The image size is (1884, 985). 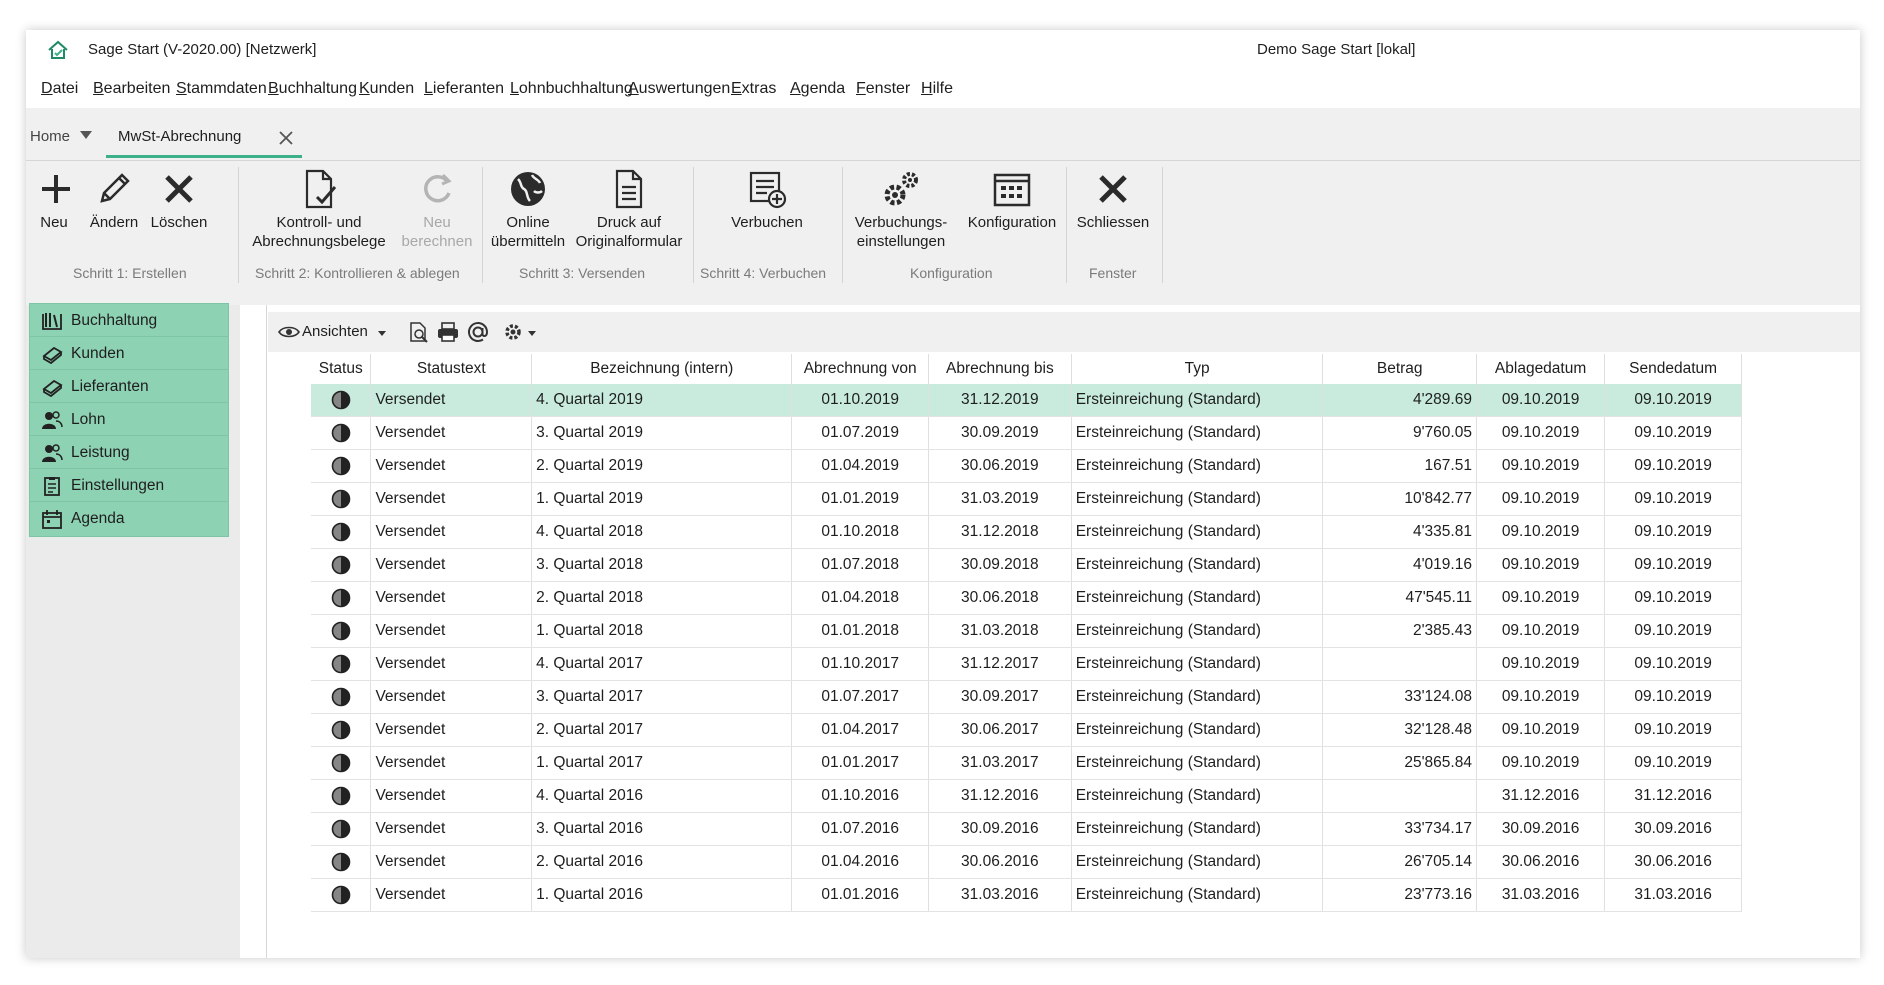 I want to click on period-from-cell: 01.10.2018, so click(x=860, y=532).